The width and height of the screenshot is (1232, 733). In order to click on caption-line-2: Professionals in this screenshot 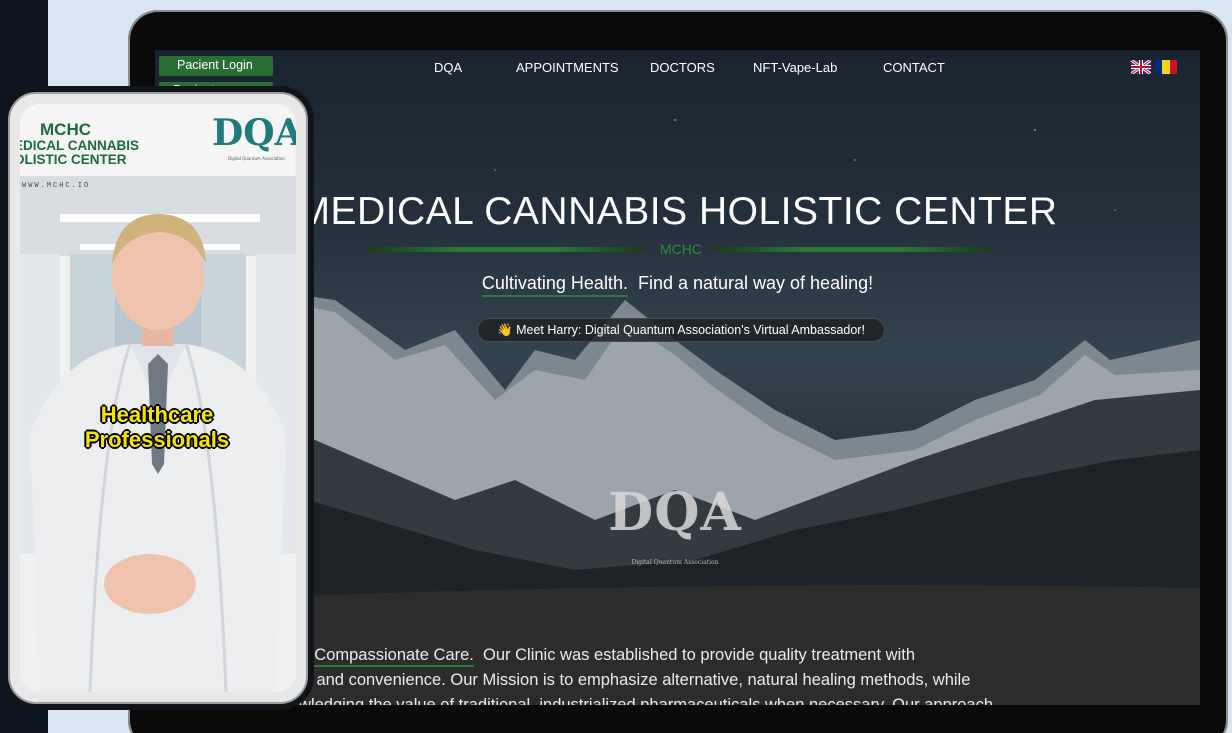, I will do `click(157, 439)`.